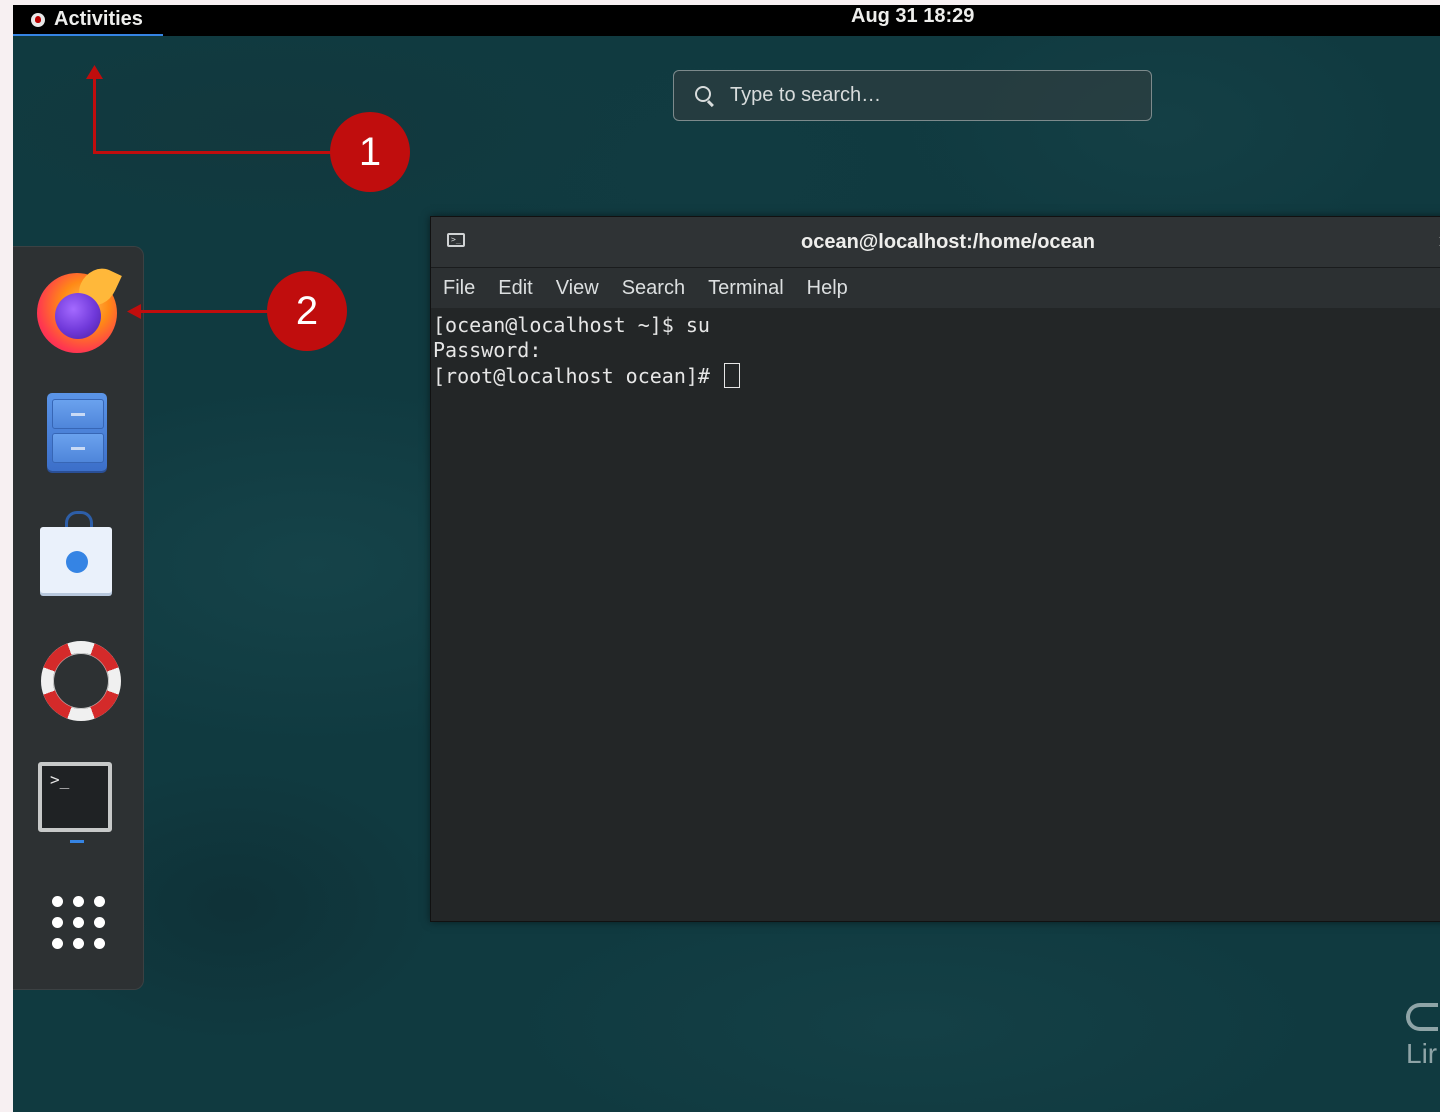  Describe the element at coordinates (38, 19) in the screenshot. I see `redhat-logo-icon` at that location.